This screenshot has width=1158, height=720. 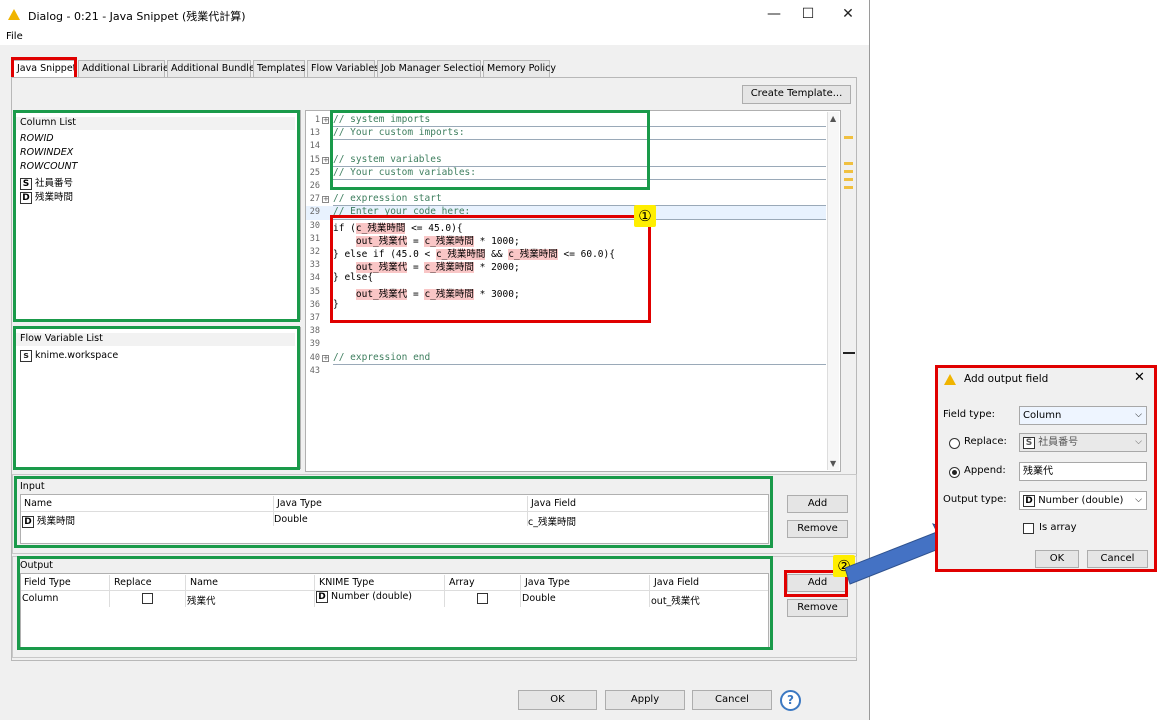 I want to click on output-remove-button: Remove, so click(x=817, y=608).